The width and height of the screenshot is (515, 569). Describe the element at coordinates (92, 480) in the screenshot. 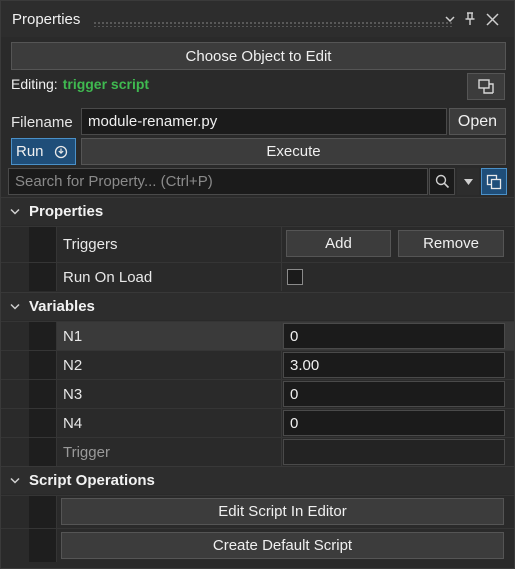

I see `section-title: Script Operations` at that location.